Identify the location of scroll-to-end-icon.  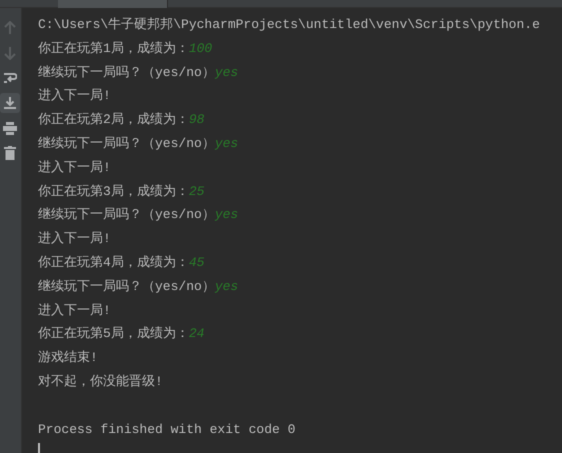
(10, 103).